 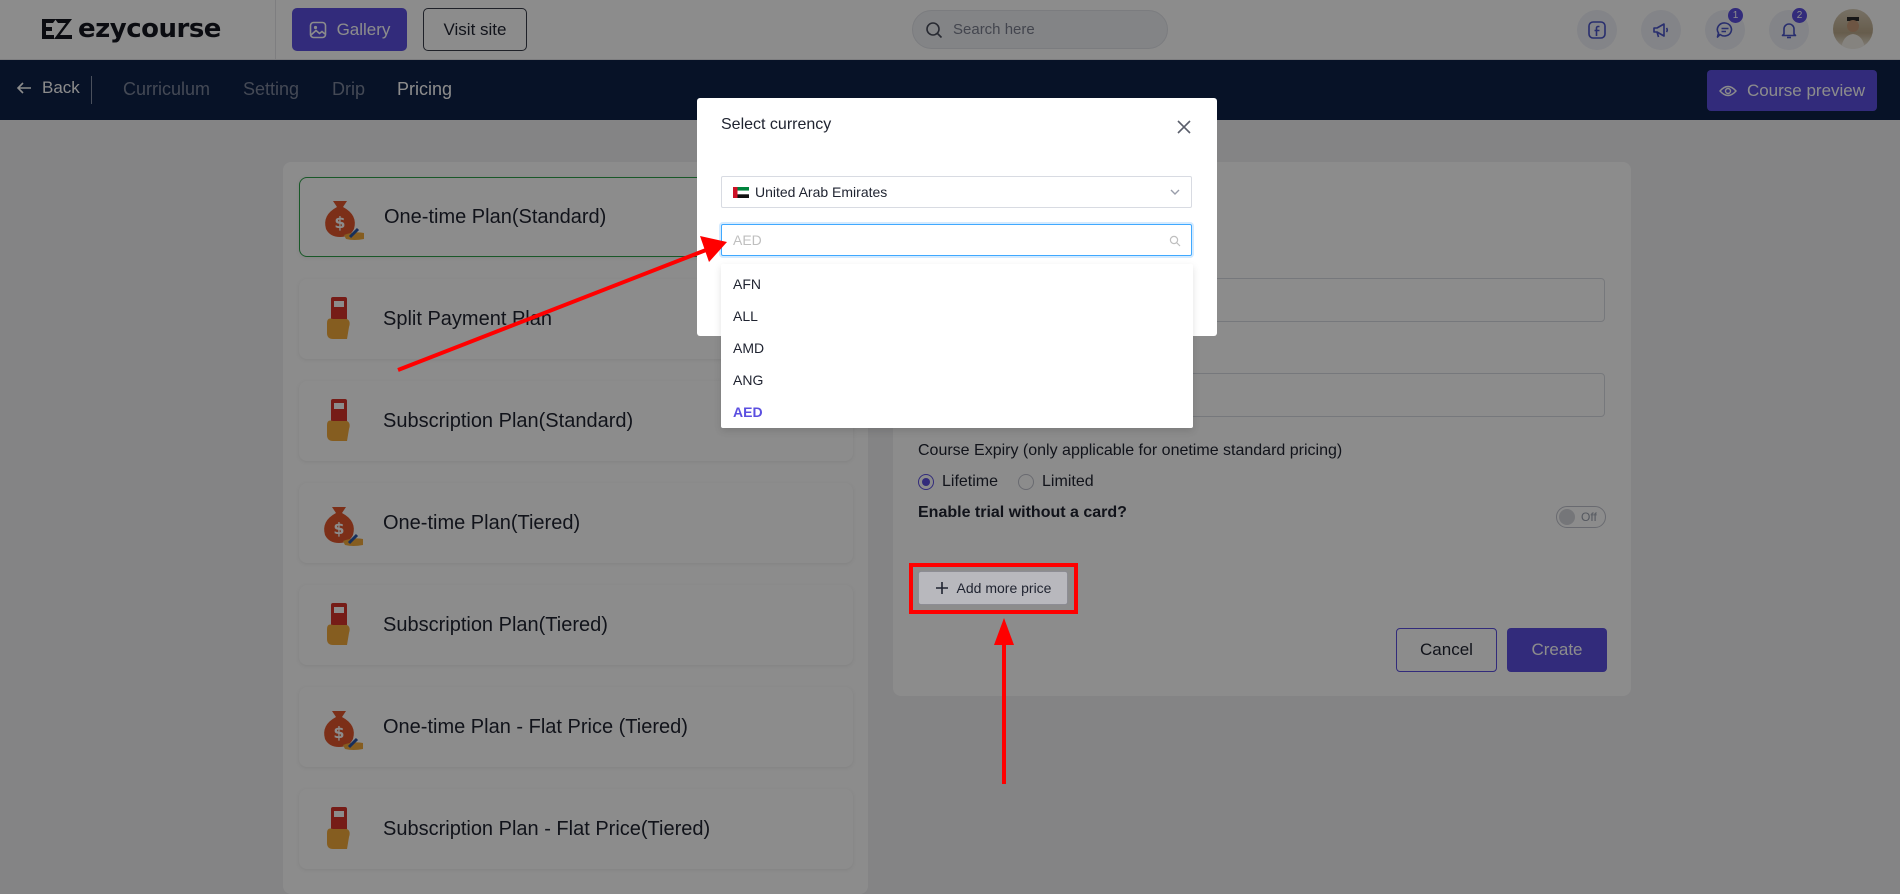 What do you see at coordinates (956, 192) in the screenshot?
I see `country-select: United Arab Emirates` at bounding box center [956, 192].